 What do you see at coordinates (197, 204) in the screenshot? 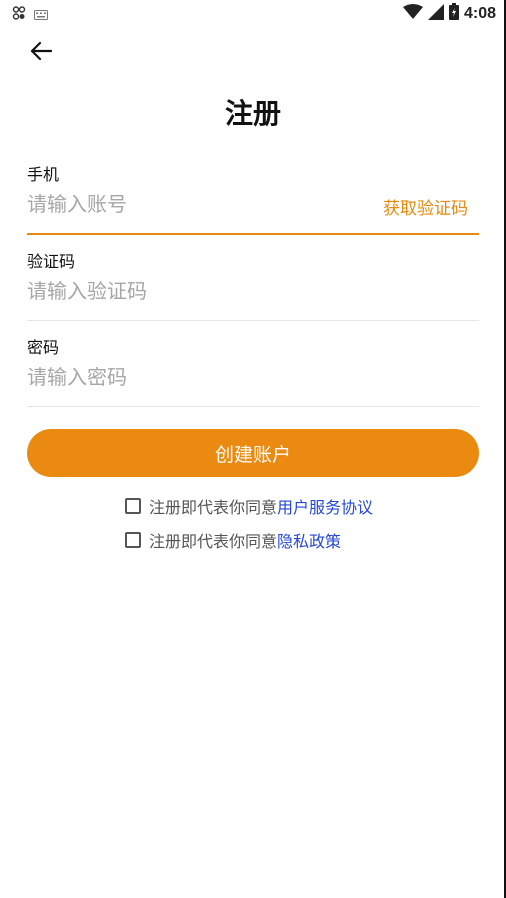
I see `phone-input` at bounding box center [197, 204].